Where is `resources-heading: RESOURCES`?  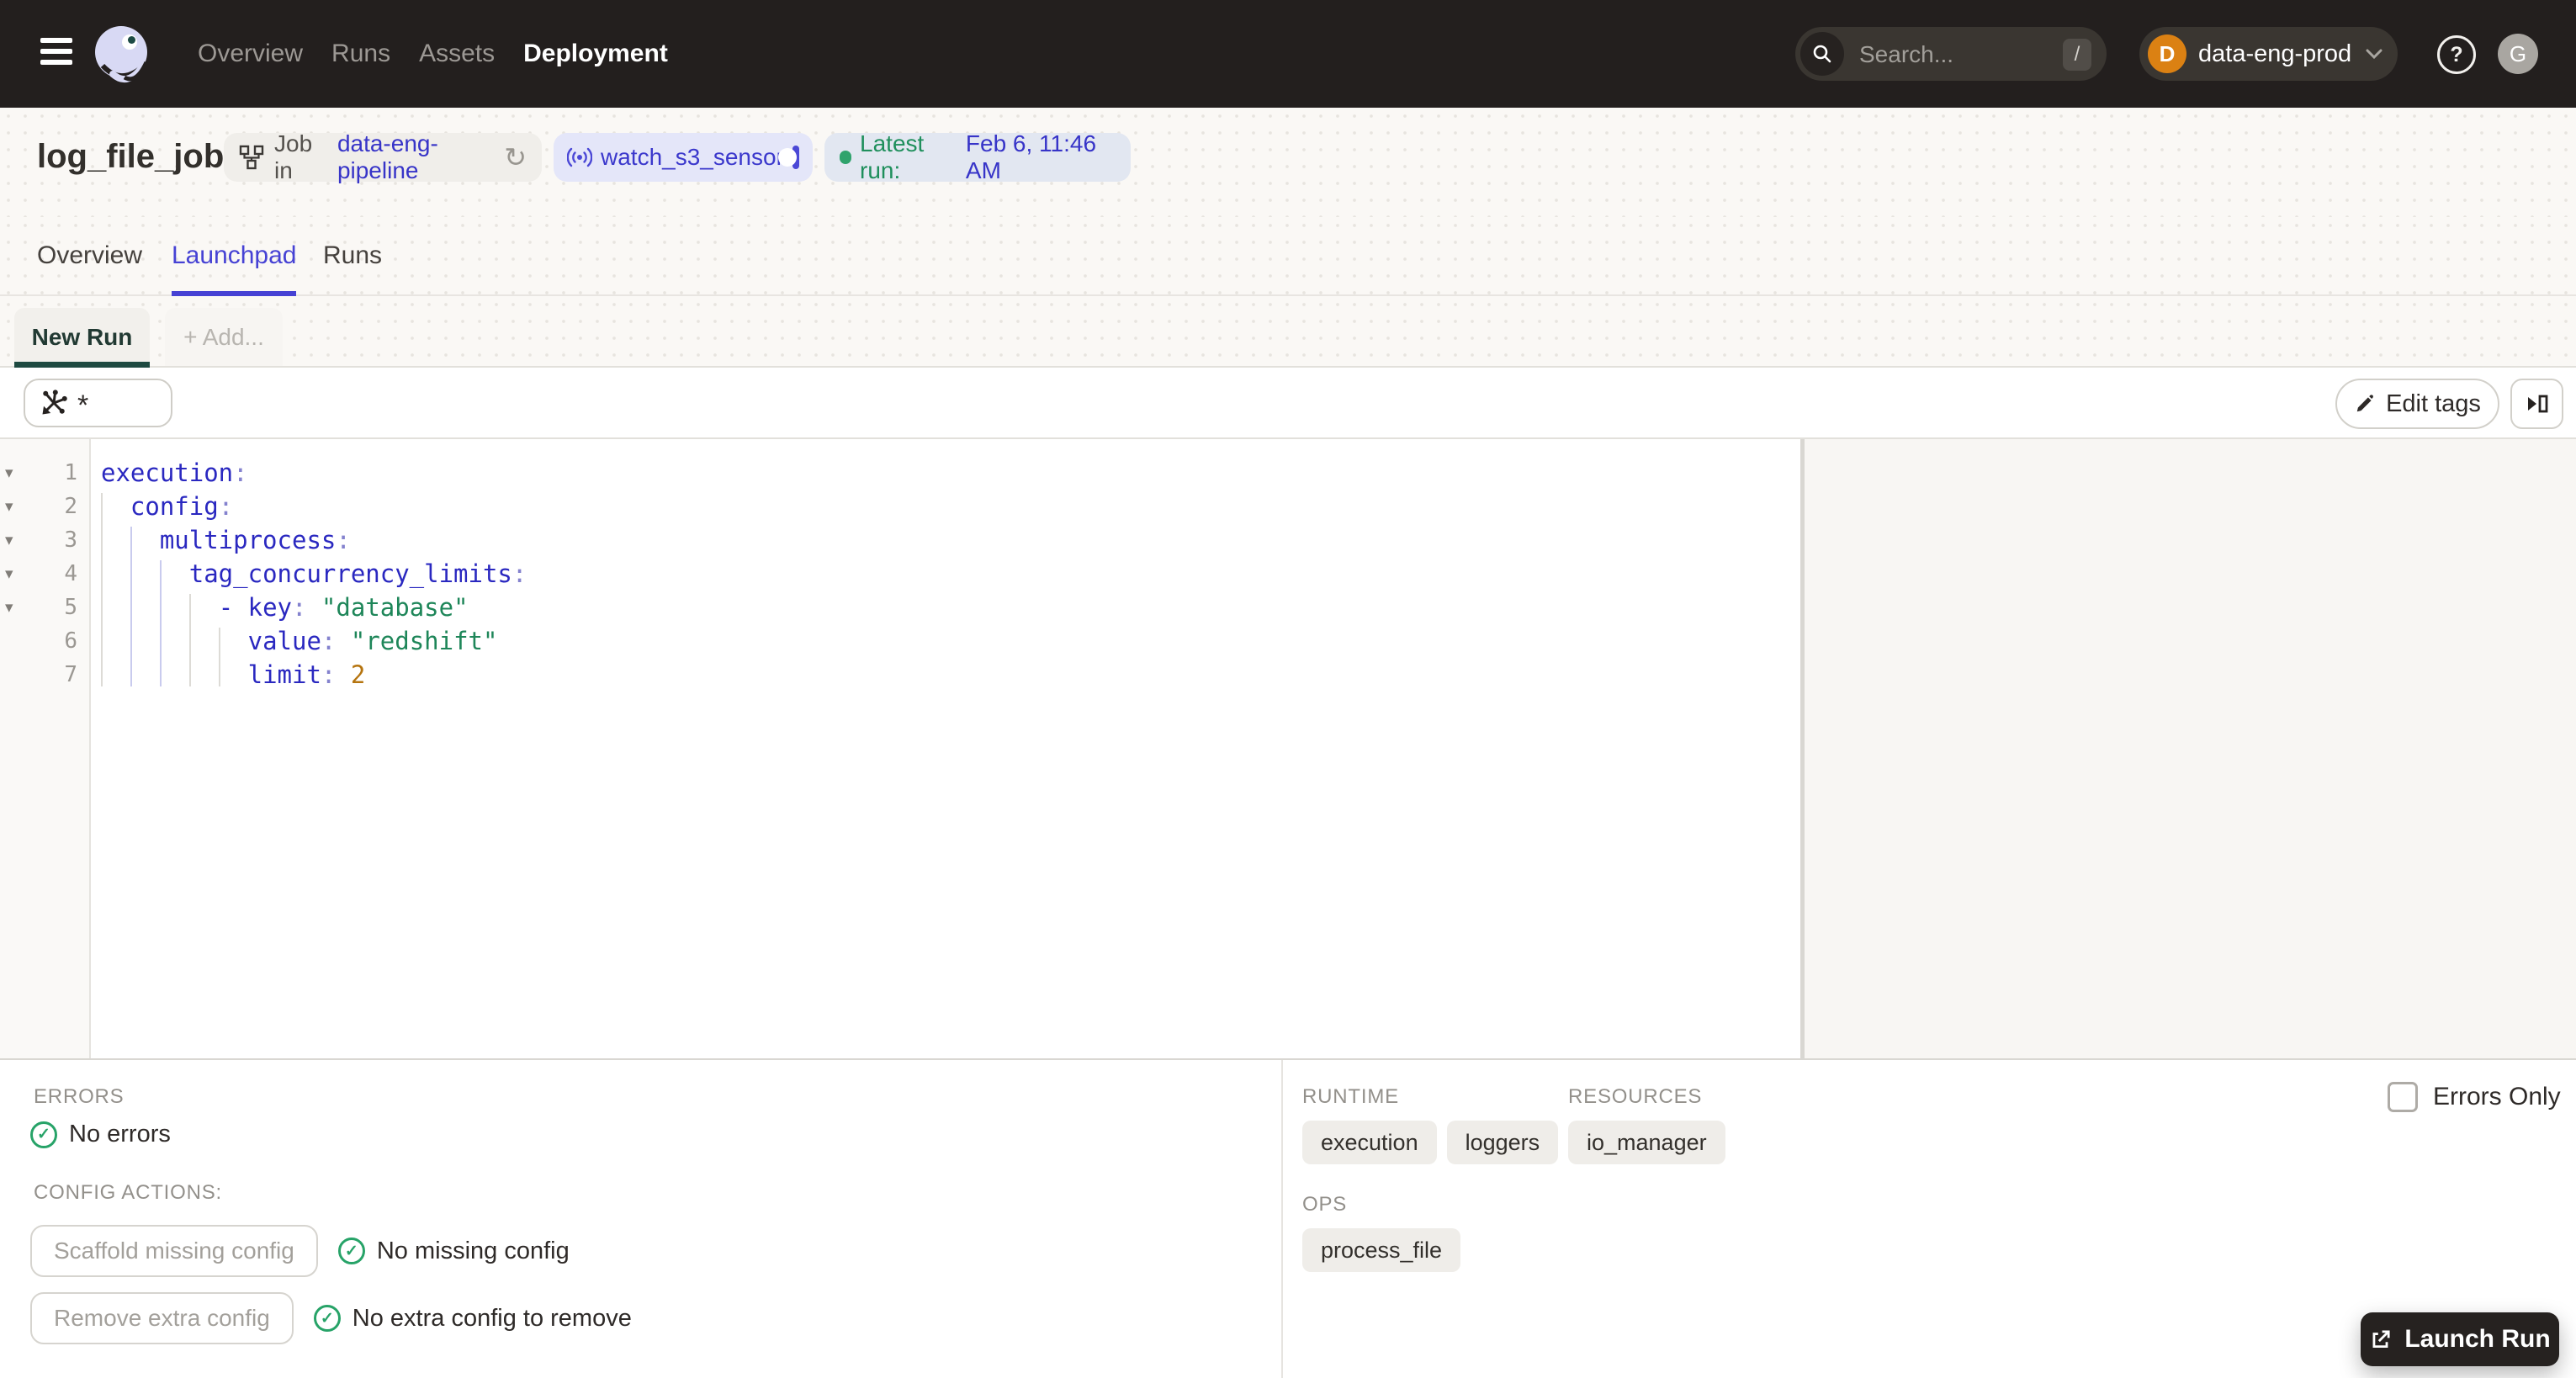 resources-heading: RESOURCES is located at coordinates (1635, 1096).